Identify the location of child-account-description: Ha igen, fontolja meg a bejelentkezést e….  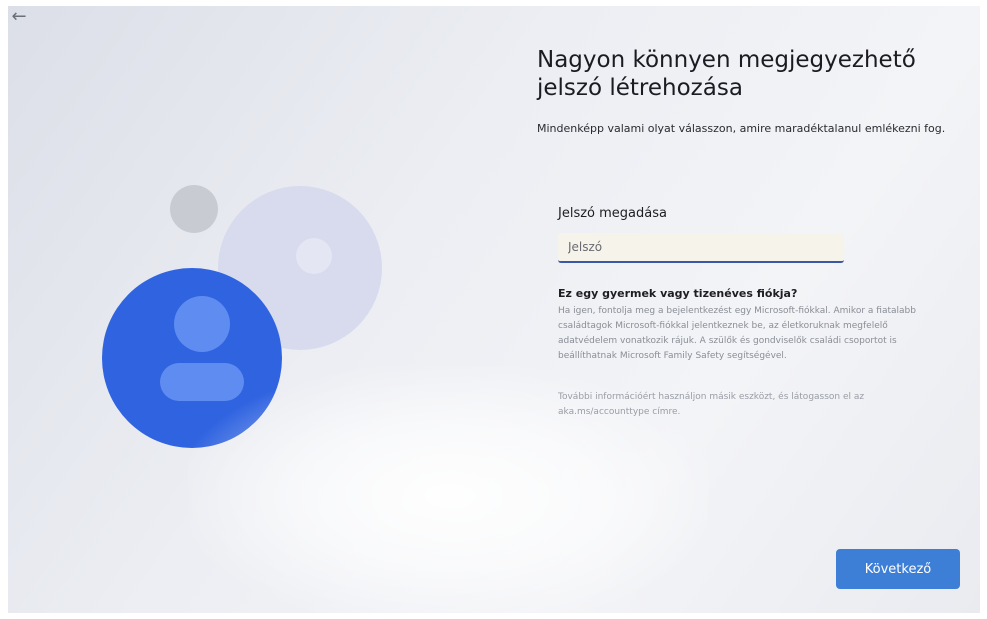
(737, 333).